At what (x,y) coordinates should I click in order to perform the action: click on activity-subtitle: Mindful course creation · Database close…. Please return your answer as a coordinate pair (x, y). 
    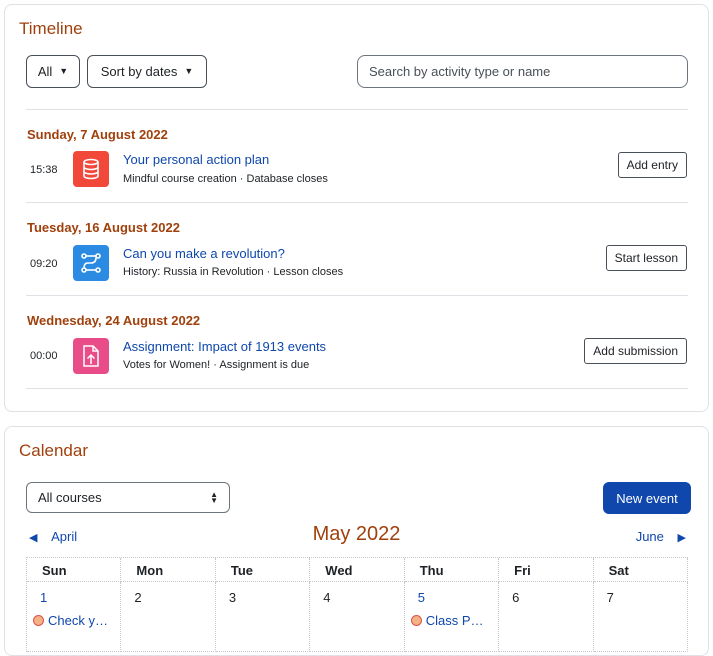
    Looking at the image, I should click on (225, 179).